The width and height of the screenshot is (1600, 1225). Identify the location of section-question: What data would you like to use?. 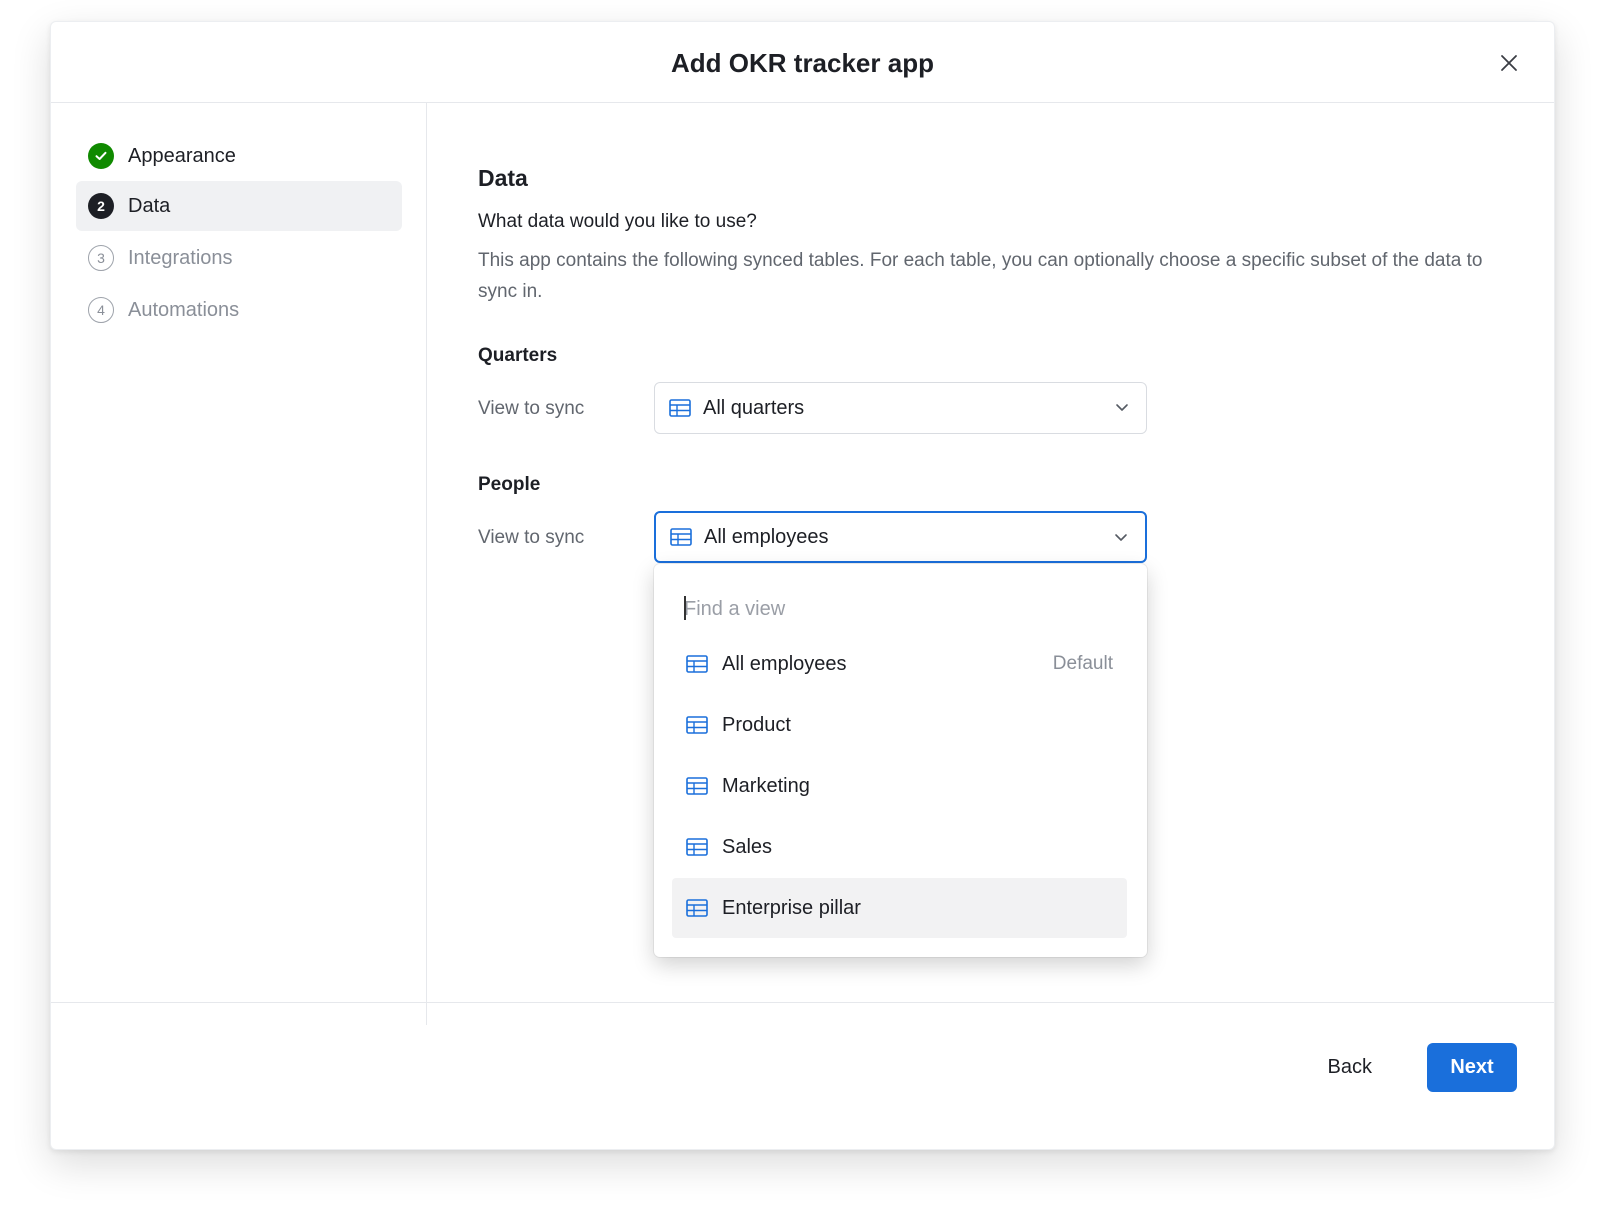
(617, 221).